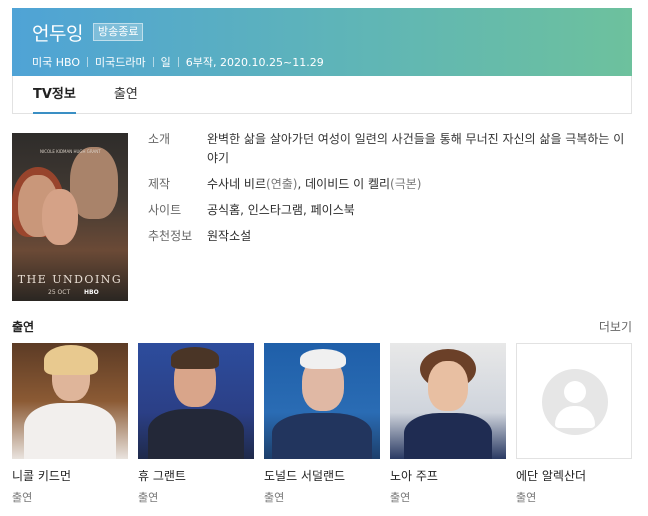  I want to click on info-row-production: 제작 수사네 비르(연출), 데이비드 이 켈리(극본), so click(388, 184).